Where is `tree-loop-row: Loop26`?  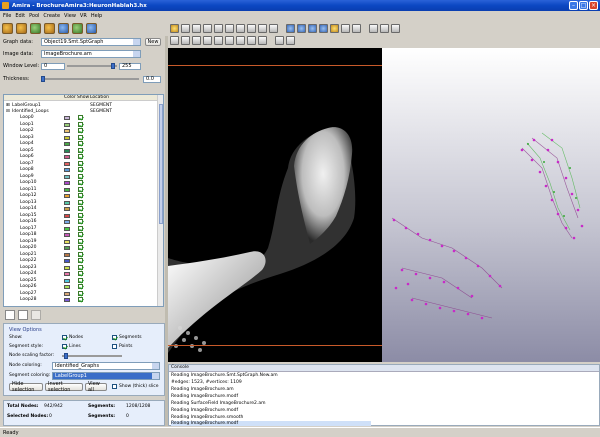 tree-loop-row: Loop26 is located at coordinates (81, 287).